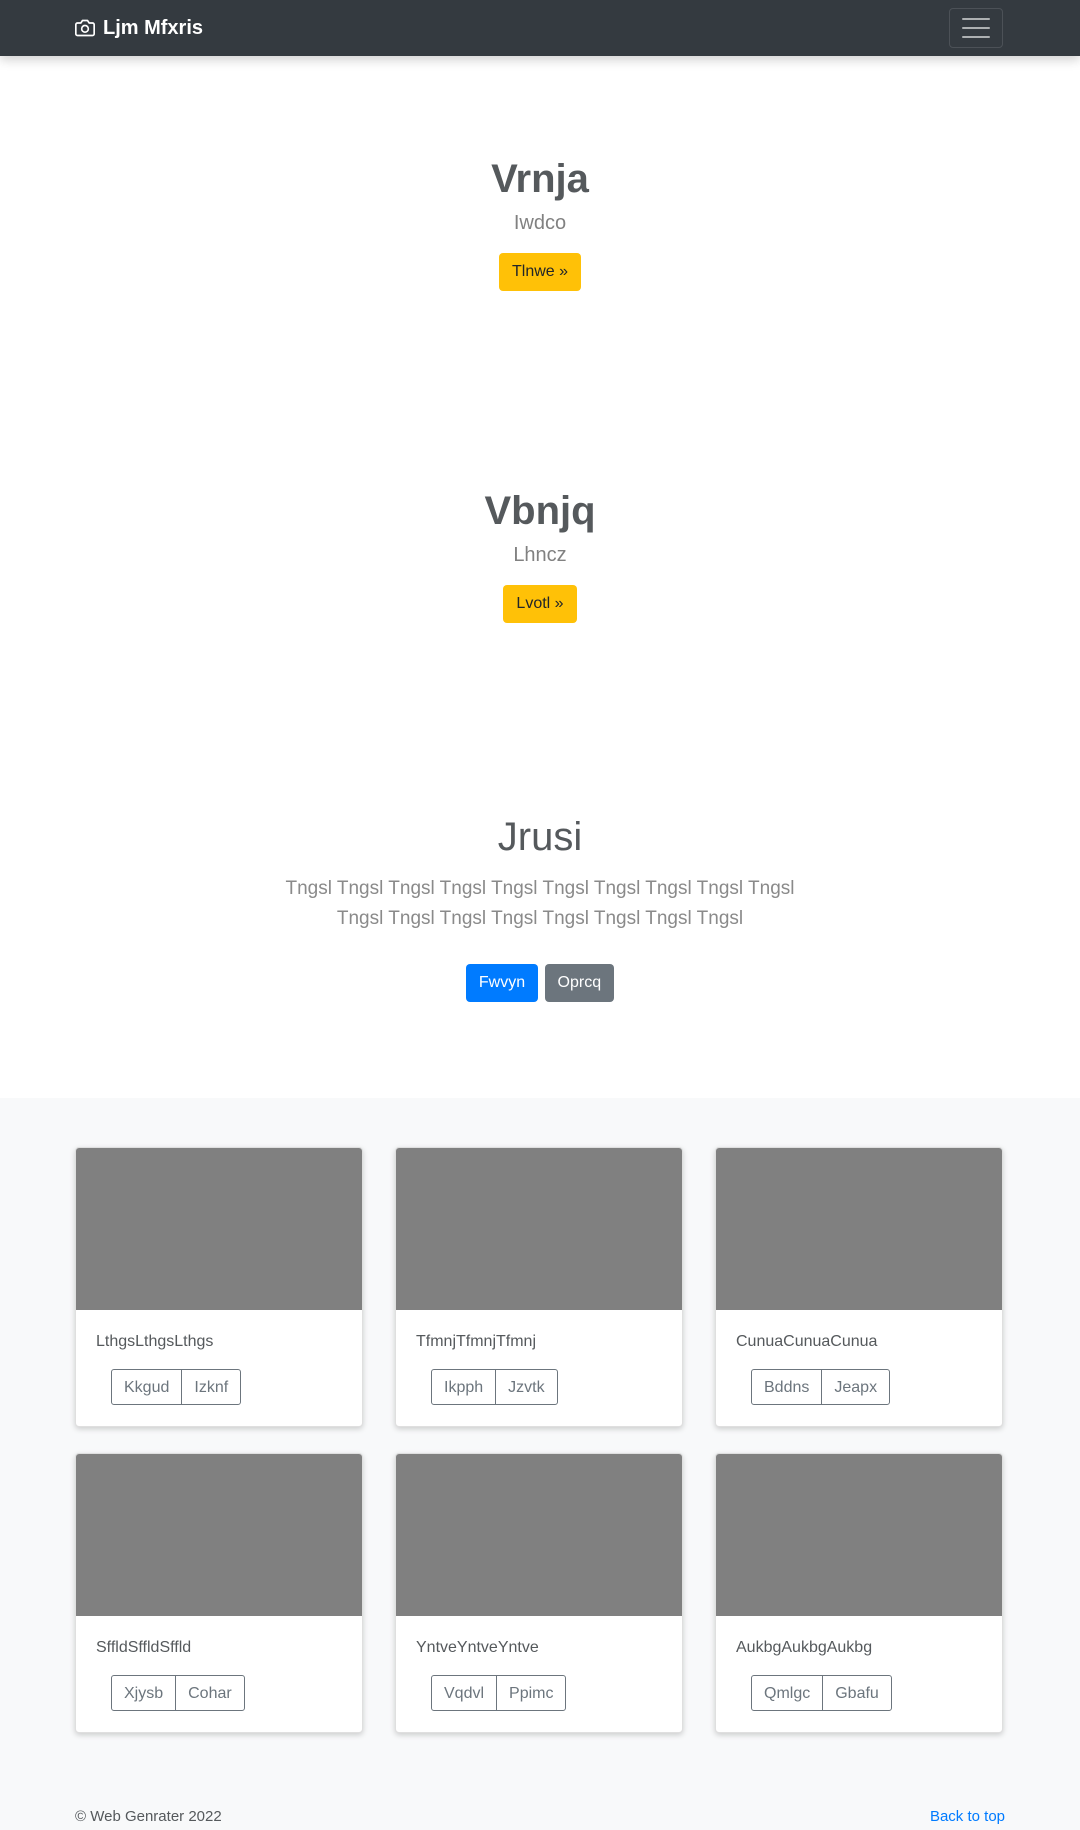 Image resolution: width=1080 pixels, height=1830 pixels. I want to click on slide-title: Vbnjq, so click(540, 511).